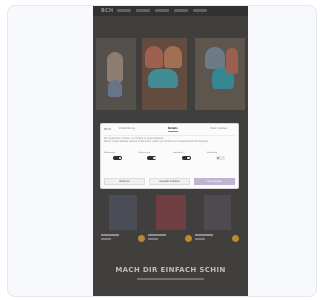  I want to click on toggle-statistics: Statistiken, so click(187, 157).